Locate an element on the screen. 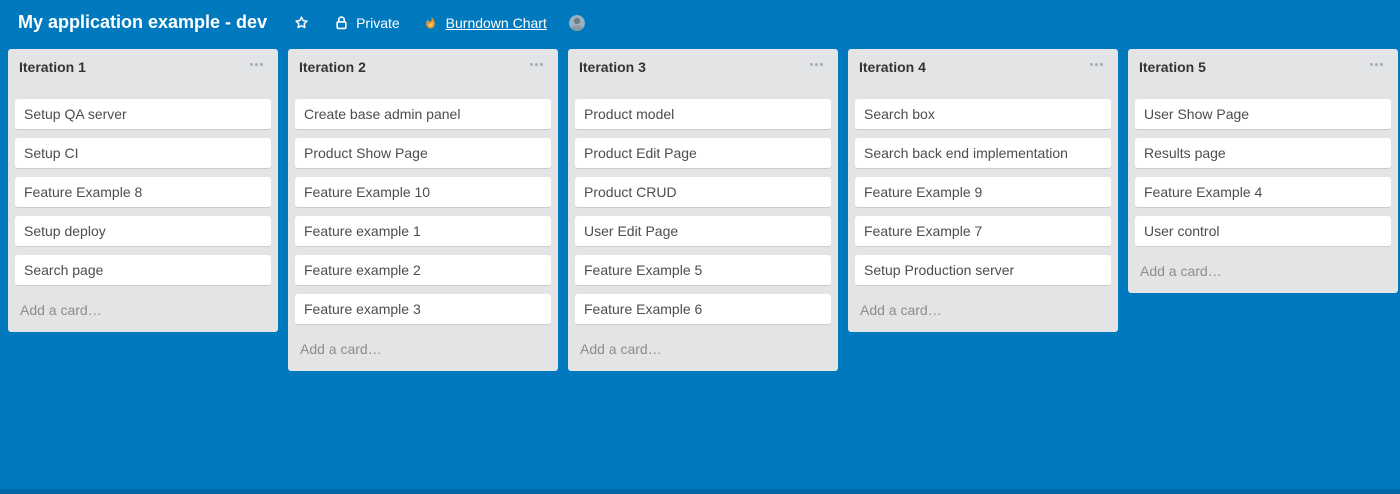  list-header: Iteration 4 is located at coordinates (983, 74).